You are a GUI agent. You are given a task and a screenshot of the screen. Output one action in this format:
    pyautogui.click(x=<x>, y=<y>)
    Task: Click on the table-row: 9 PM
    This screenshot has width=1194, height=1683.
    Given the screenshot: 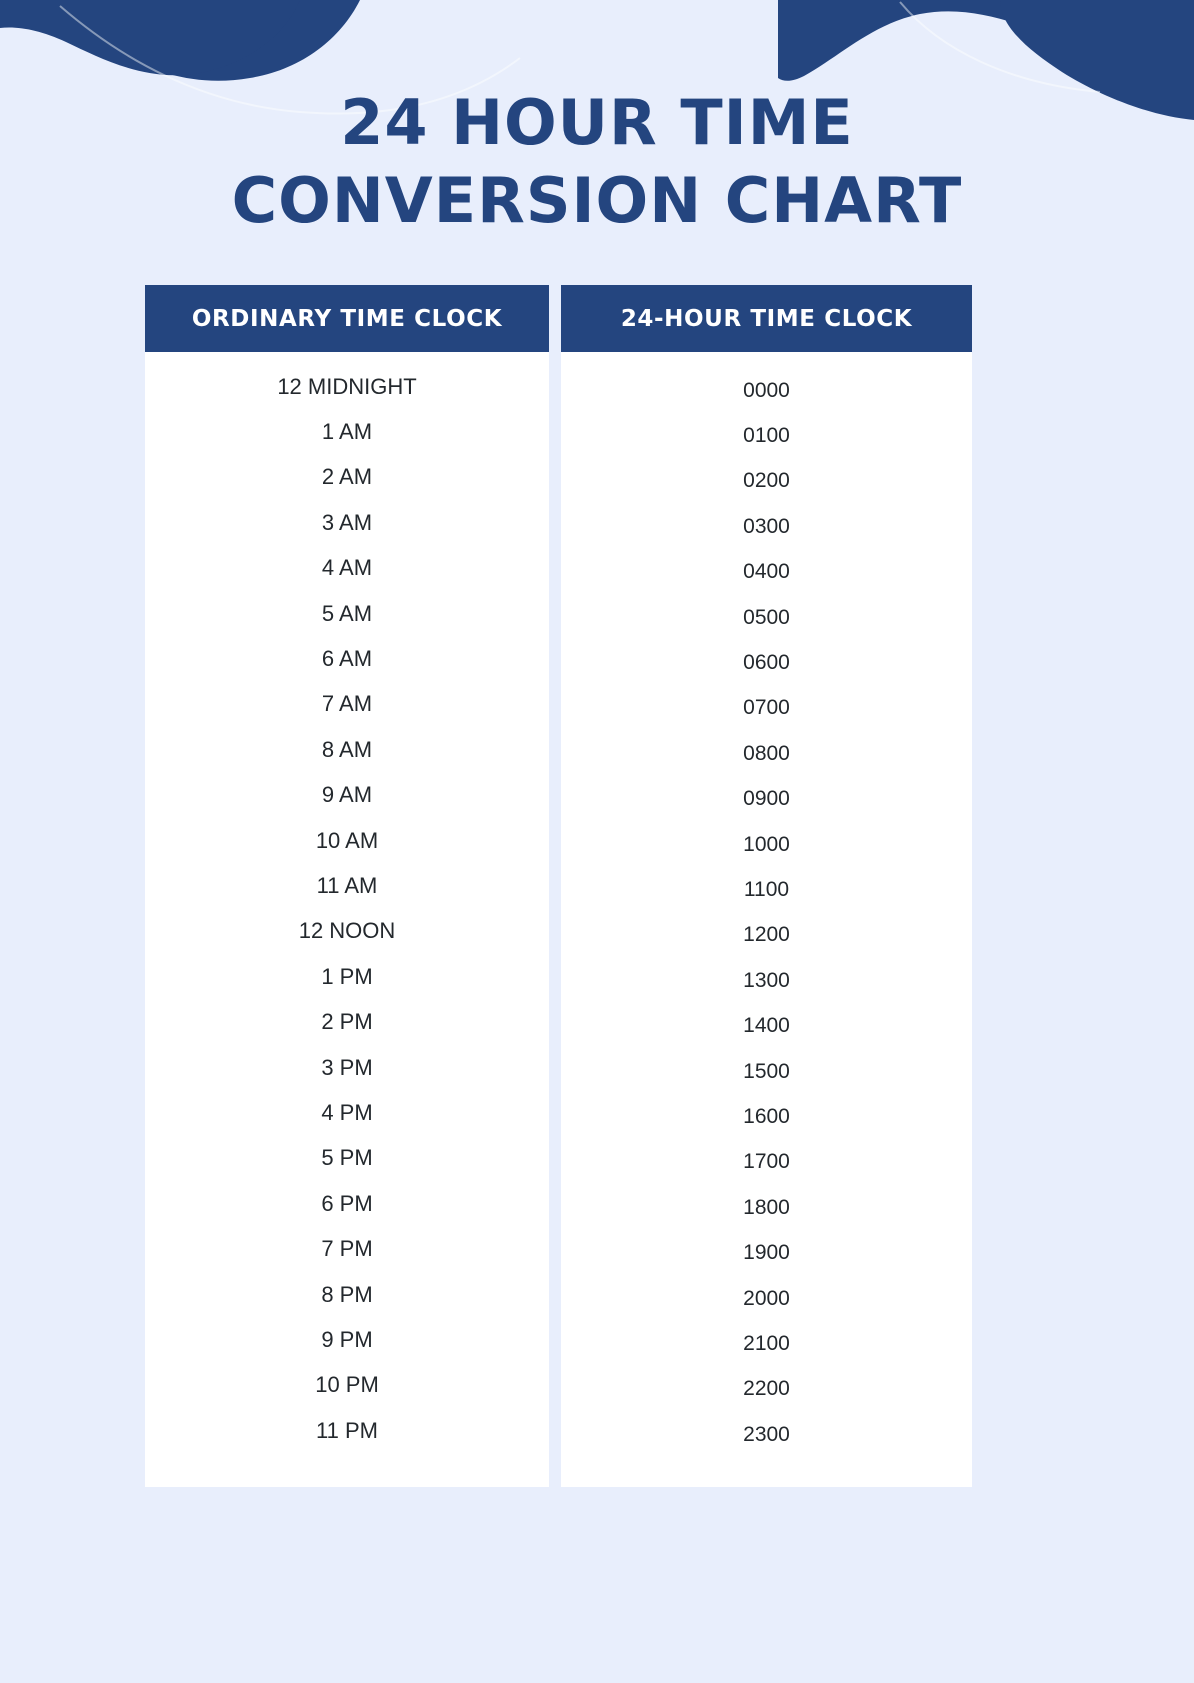 What is the action you would take?
    pyautogui.click(x=347, y=1339)
    